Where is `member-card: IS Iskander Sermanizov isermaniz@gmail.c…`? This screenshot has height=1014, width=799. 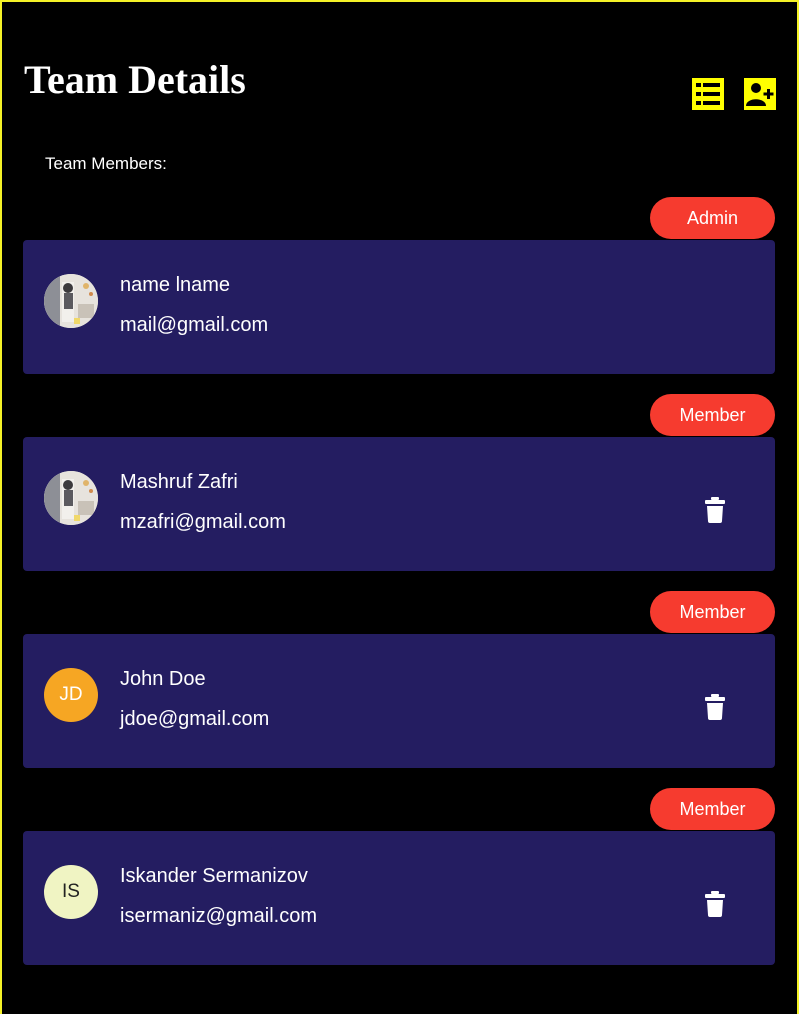
member-card: IS Iskander Sermanizov isermaniz@gmail.c… is located at coordinates (399, 898).